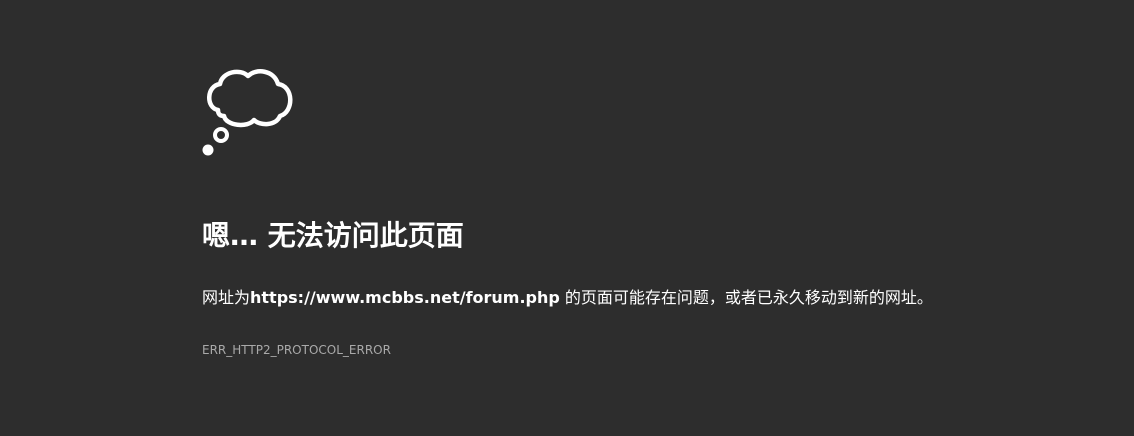 The height and width of the screenshot is (436, 1134). What do you see at coordinates (226, 297) in the screenshot?
I see `message-prefix: 网址为` at bounding box center [226, 297].